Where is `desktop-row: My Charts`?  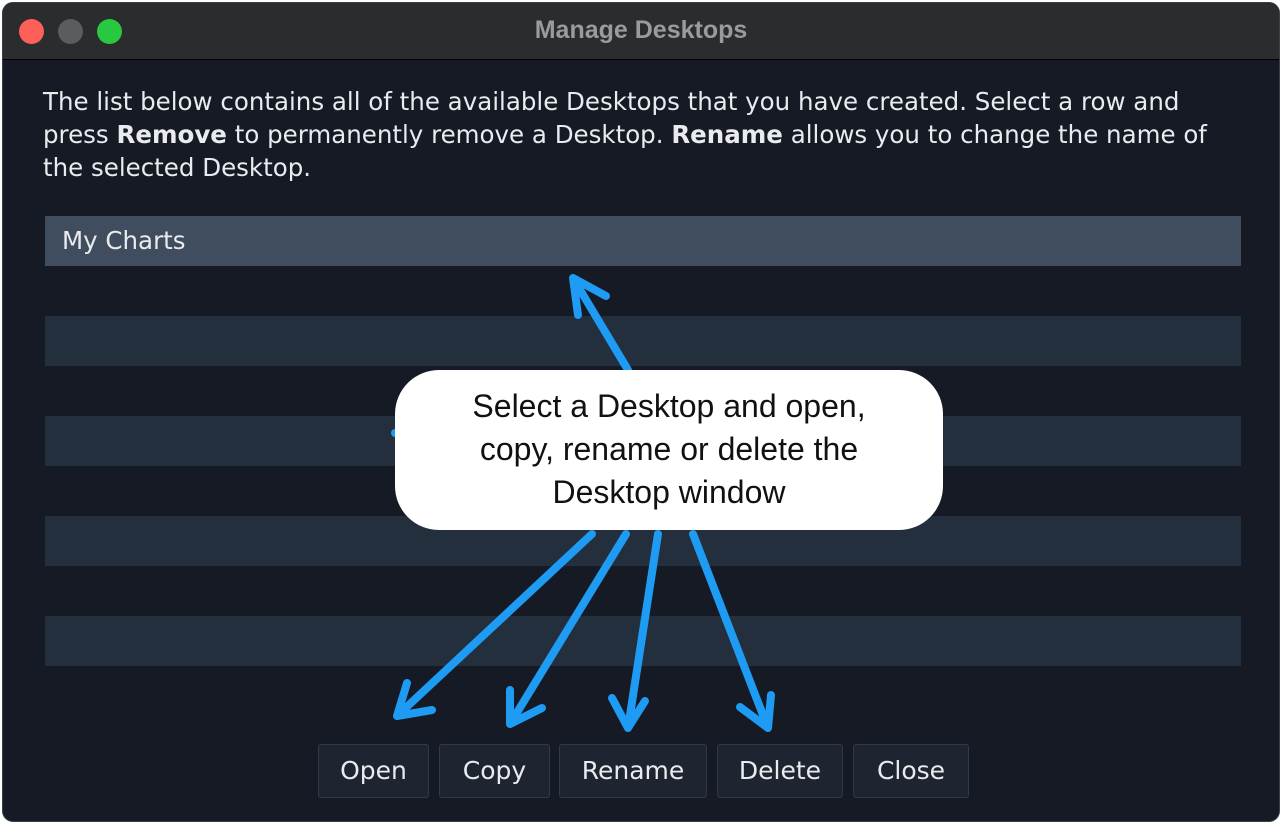 desktop-row: My Charts is located at coordinates (643, 241).